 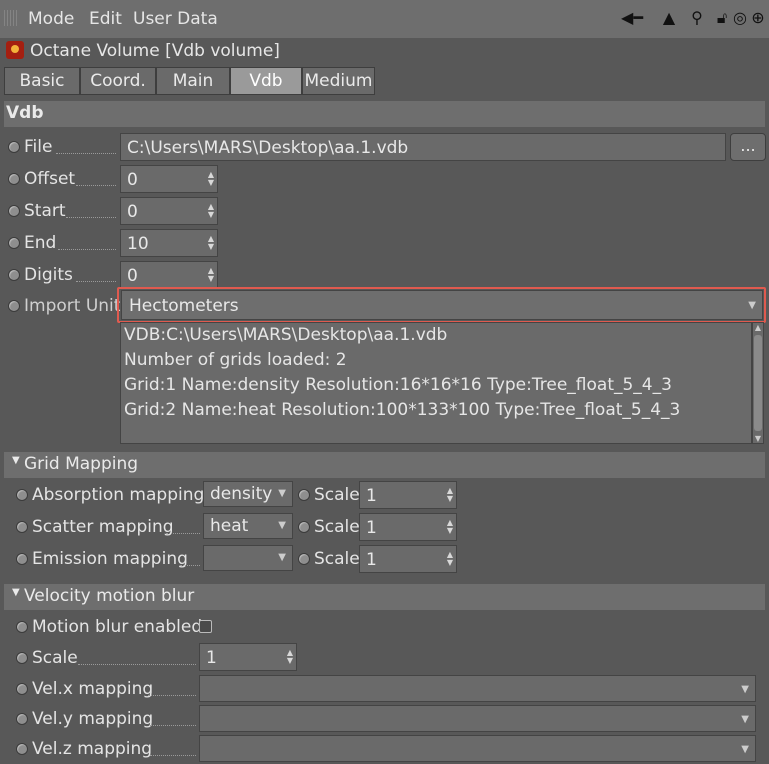 I want to click on tab-vdb: Vdb, so click(x=266, y=81).